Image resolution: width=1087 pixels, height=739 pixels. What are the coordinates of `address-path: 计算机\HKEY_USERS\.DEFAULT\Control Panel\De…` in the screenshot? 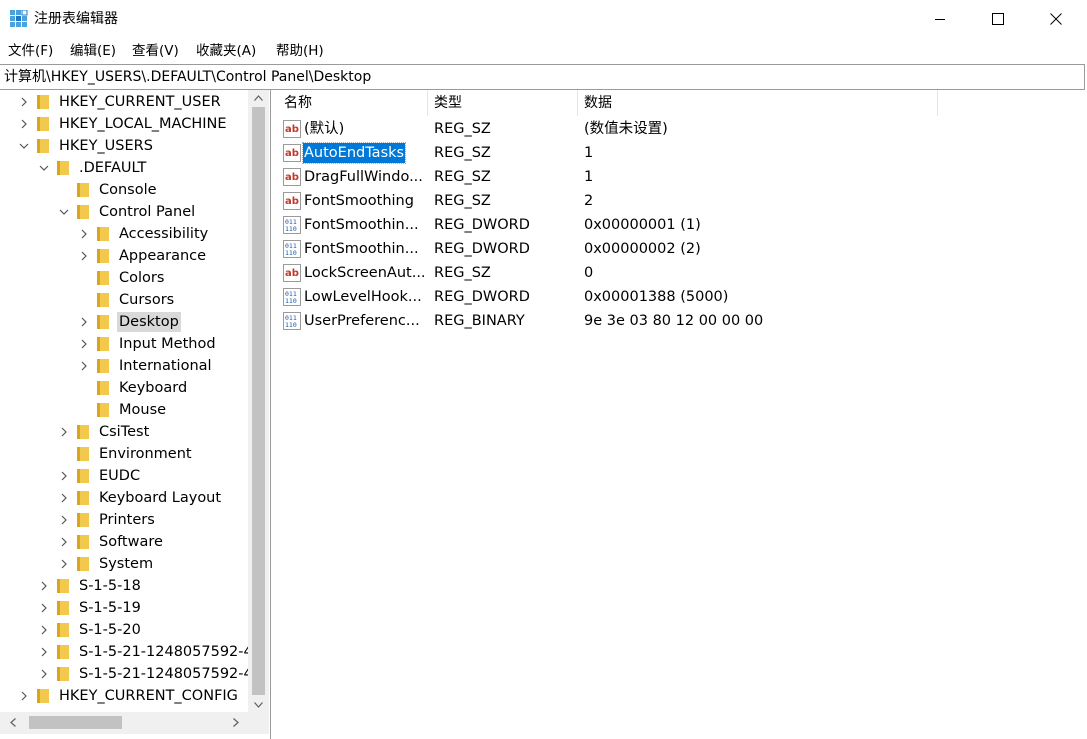 It's located at (187, 77).